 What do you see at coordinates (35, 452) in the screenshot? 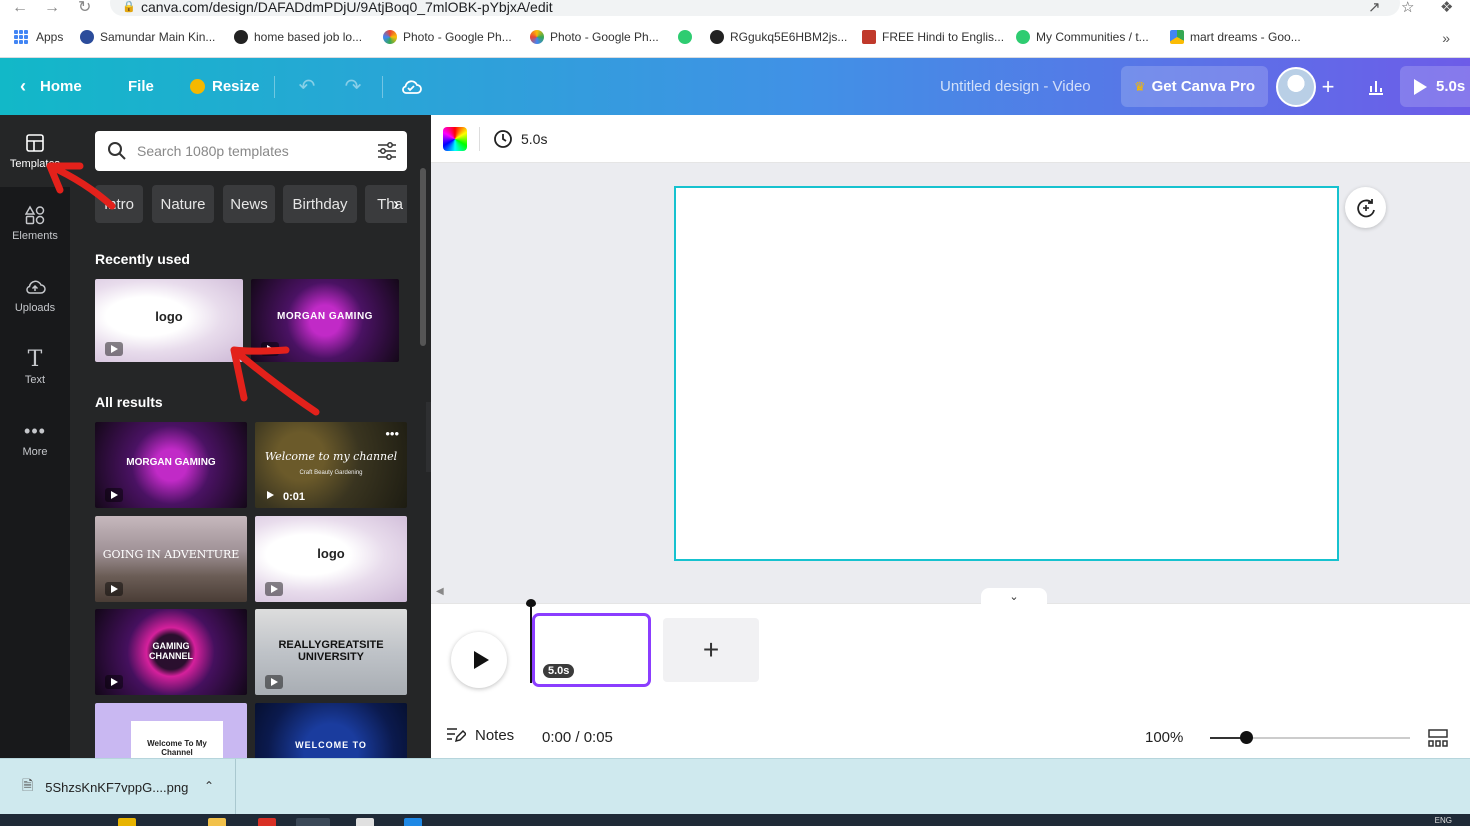
I see `rail-label: More` at bounding box center [35, 452].